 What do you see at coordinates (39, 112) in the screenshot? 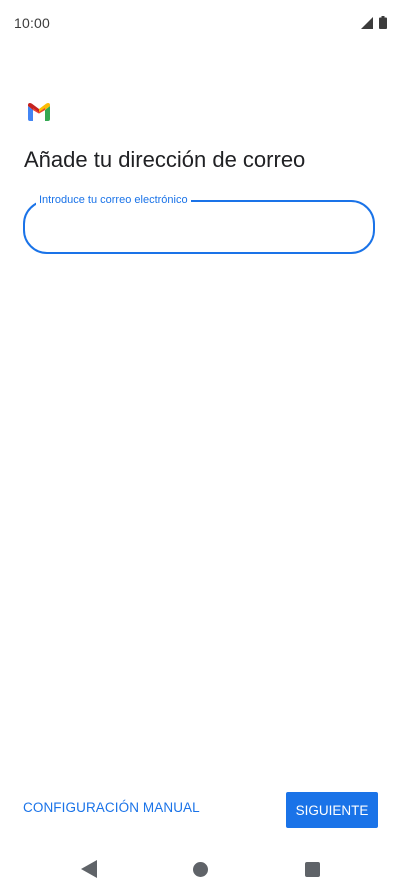
I see `gmail-logo-icon` at bounding box center [39, 112].